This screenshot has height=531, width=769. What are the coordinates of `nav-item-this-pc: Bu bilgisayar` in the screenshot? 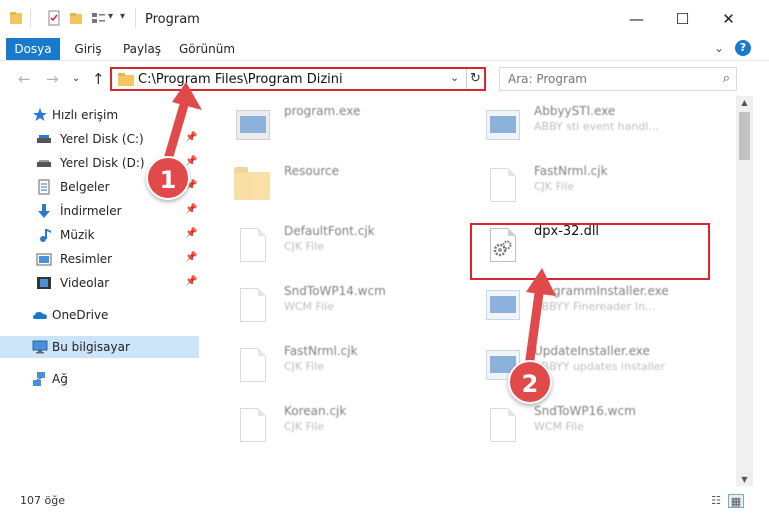 It's located at (99, 347).